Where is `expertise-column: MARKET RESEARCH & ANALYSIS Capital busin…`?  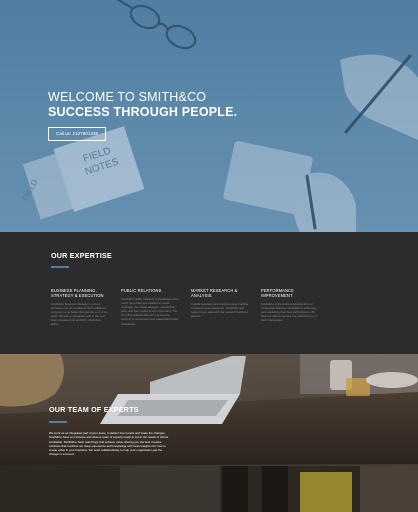
expertise-column: MARKET RESEARCH & ANALYSIS Capital busin… is located at coordinates (220, 303).